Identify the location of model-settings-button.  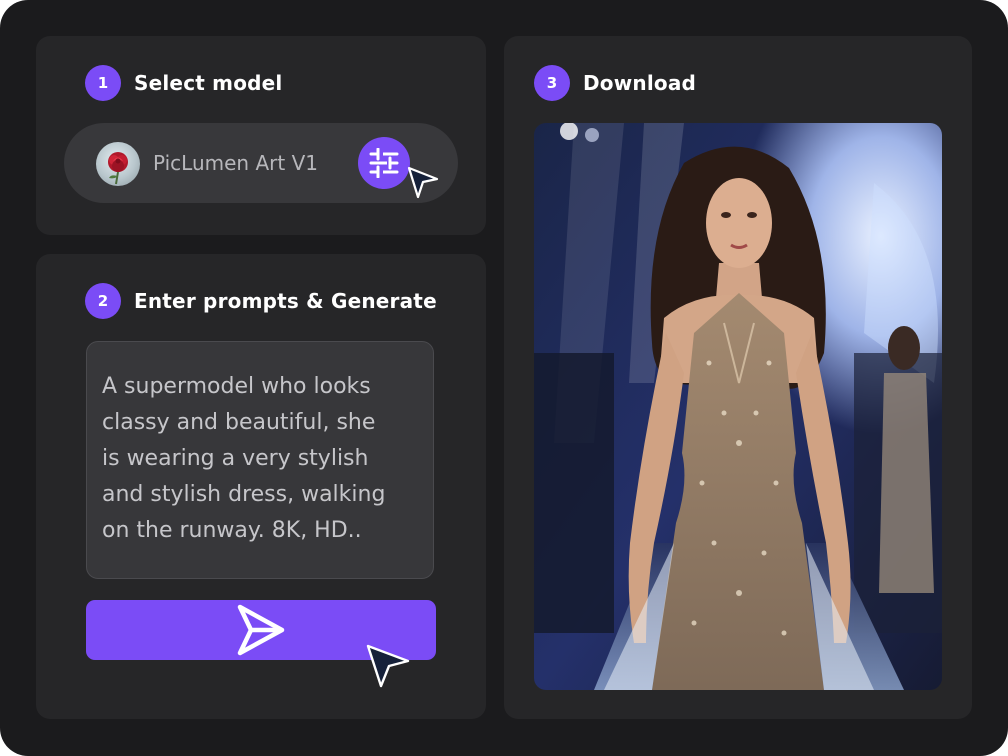
(384, 163).